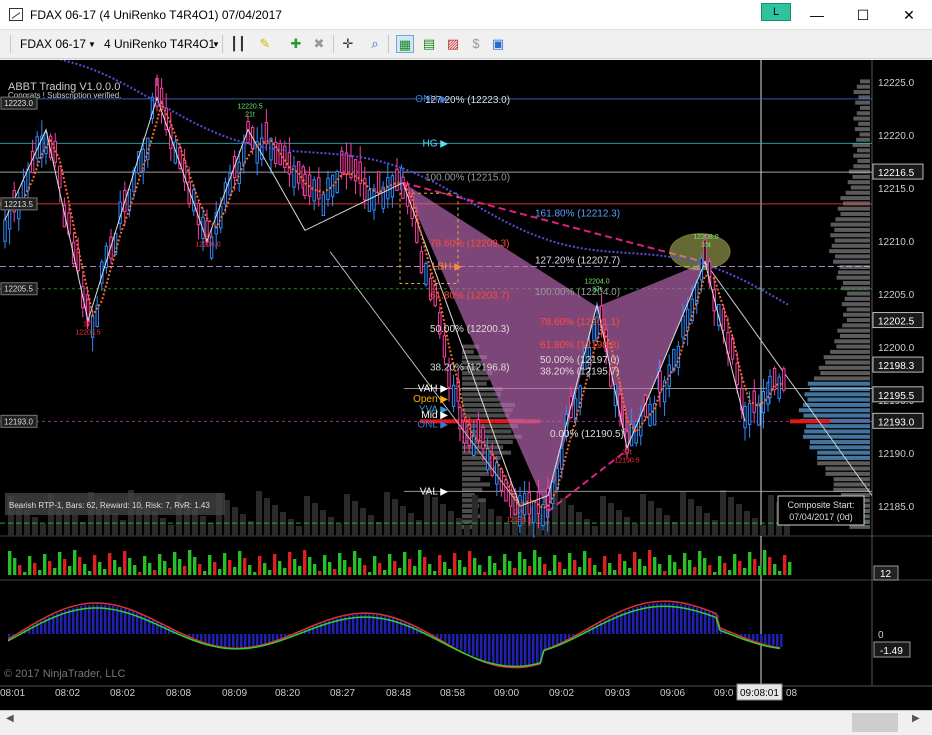 The height and width of the screenshot is (735, 932). I want to click on add-marker-icon: ✚, so click(296, 44).